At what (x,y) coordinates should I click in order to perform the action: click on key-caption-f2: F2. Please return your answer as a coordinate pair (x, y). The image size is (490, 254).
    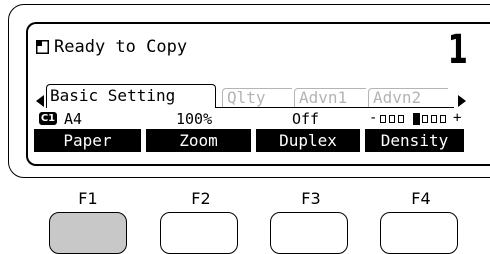
    Looking at the image, I should click on (201, 198).